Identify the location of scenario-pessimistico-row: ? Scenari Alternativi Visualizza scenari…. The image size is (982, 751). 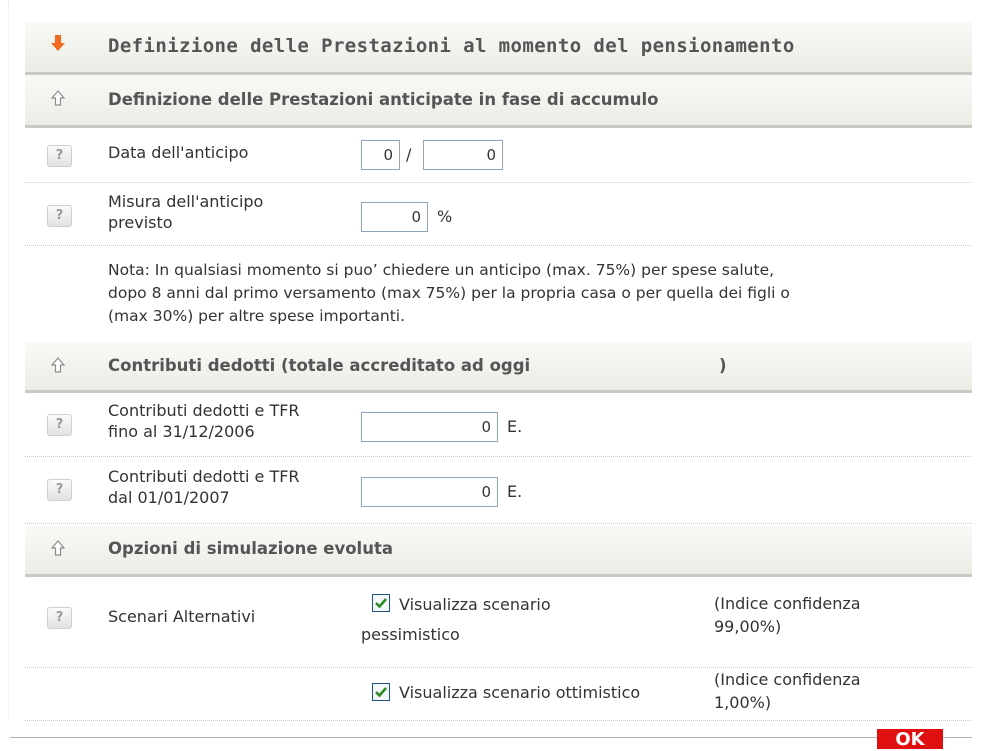
(498, 622).